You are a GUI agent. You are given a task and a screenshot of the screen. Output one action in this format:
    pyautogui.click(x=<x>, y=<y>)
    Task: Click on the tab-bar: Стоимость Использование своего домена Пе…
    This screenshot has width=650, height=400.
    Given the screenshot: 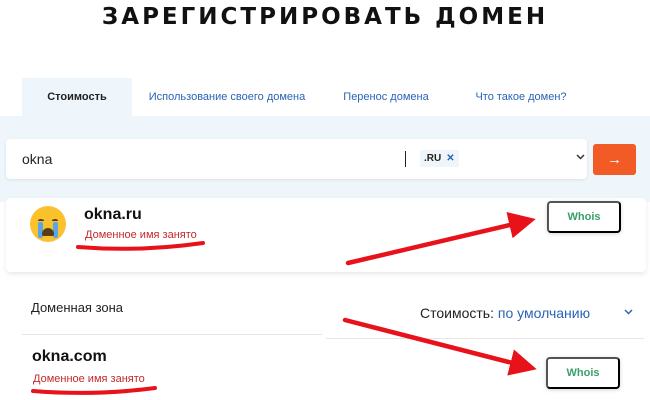 What is the action you would take?
    pyautogui.click(x=307, y=97)
    